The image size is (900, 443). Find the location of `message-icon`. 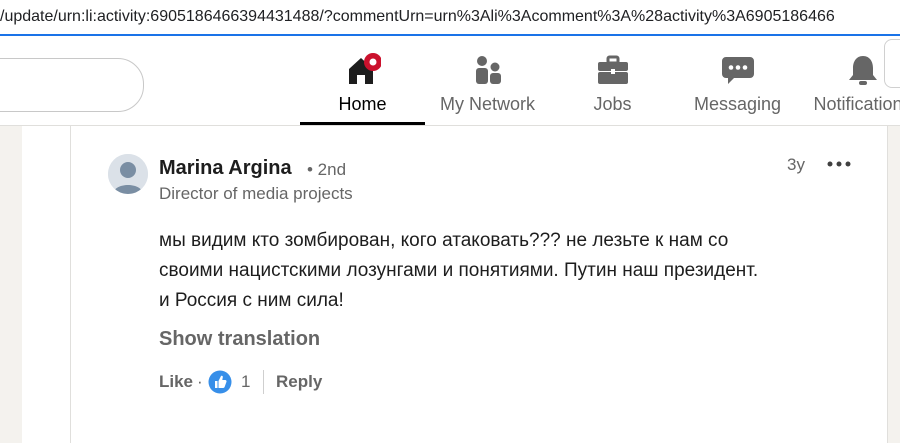

message-icon is located at coordinates (737, 70).